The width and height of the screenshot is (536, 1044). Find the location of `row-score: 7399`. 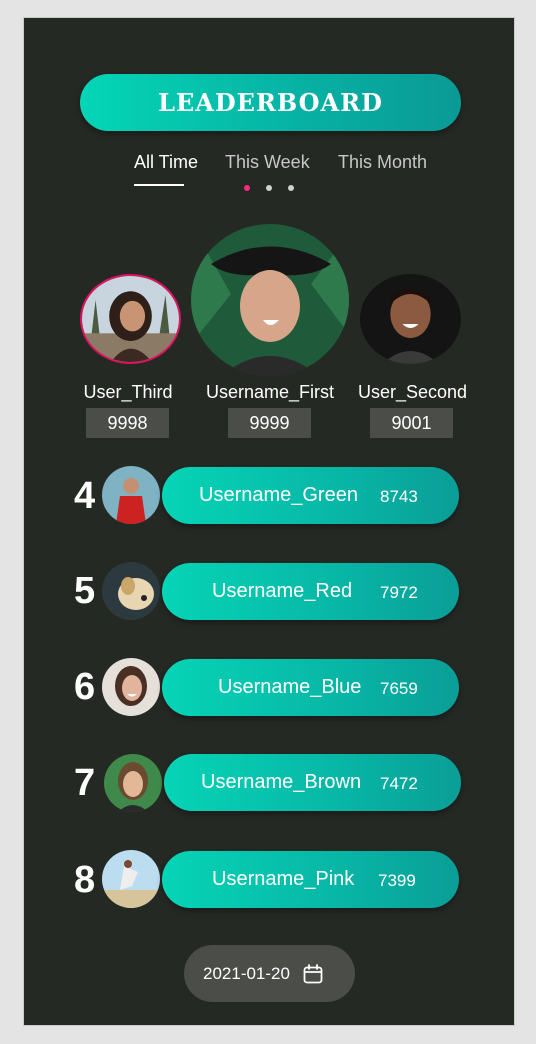

row-score: 7399 is located at coordinates (397, 880).